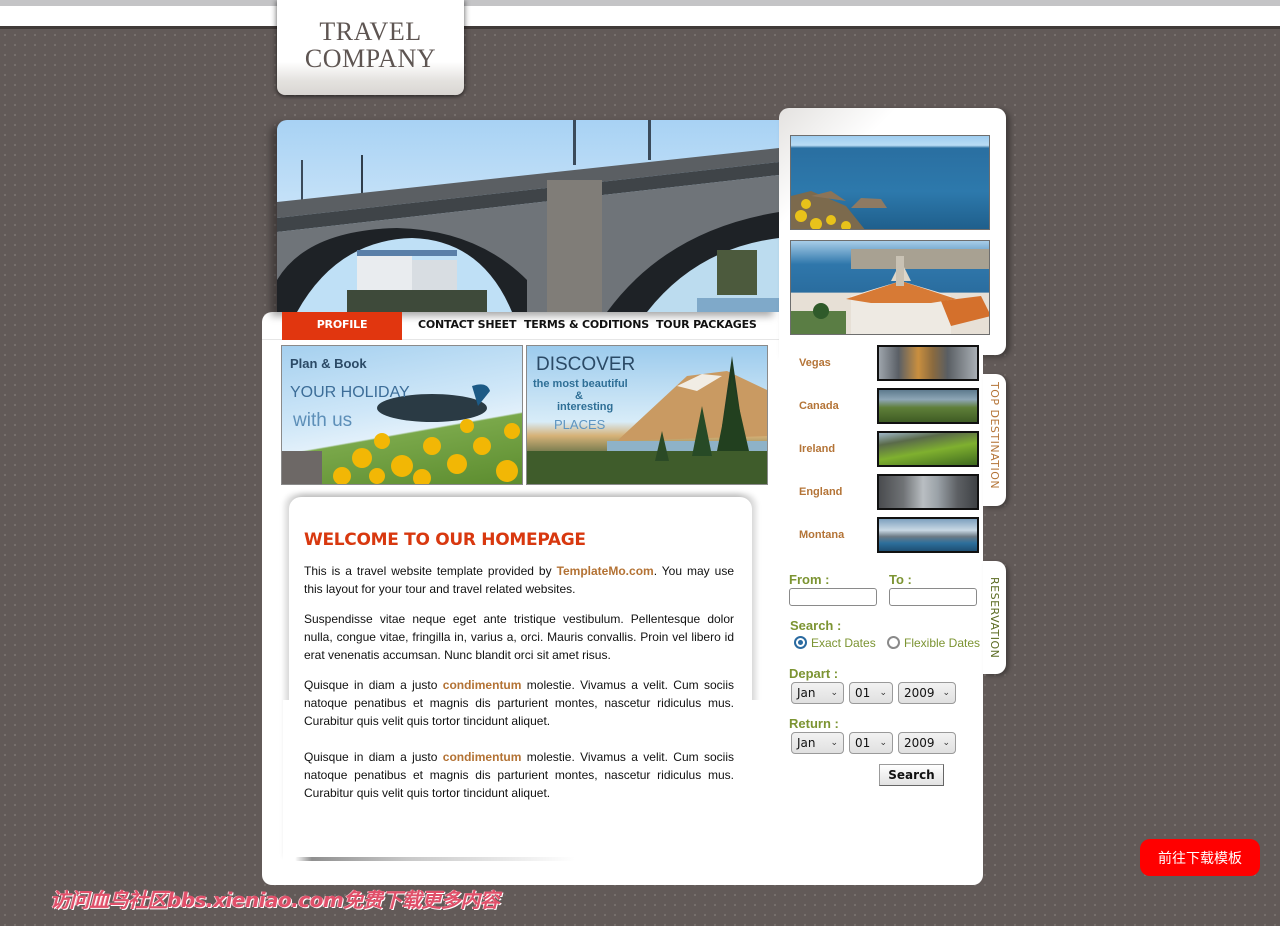 Image resolution: width=1280 pixels, height=926 pixels. Describe the element at coordinates (586, 326) in the screenshot. I see `nav-terms-conditions: TERMS & CODITIONS` at that location.